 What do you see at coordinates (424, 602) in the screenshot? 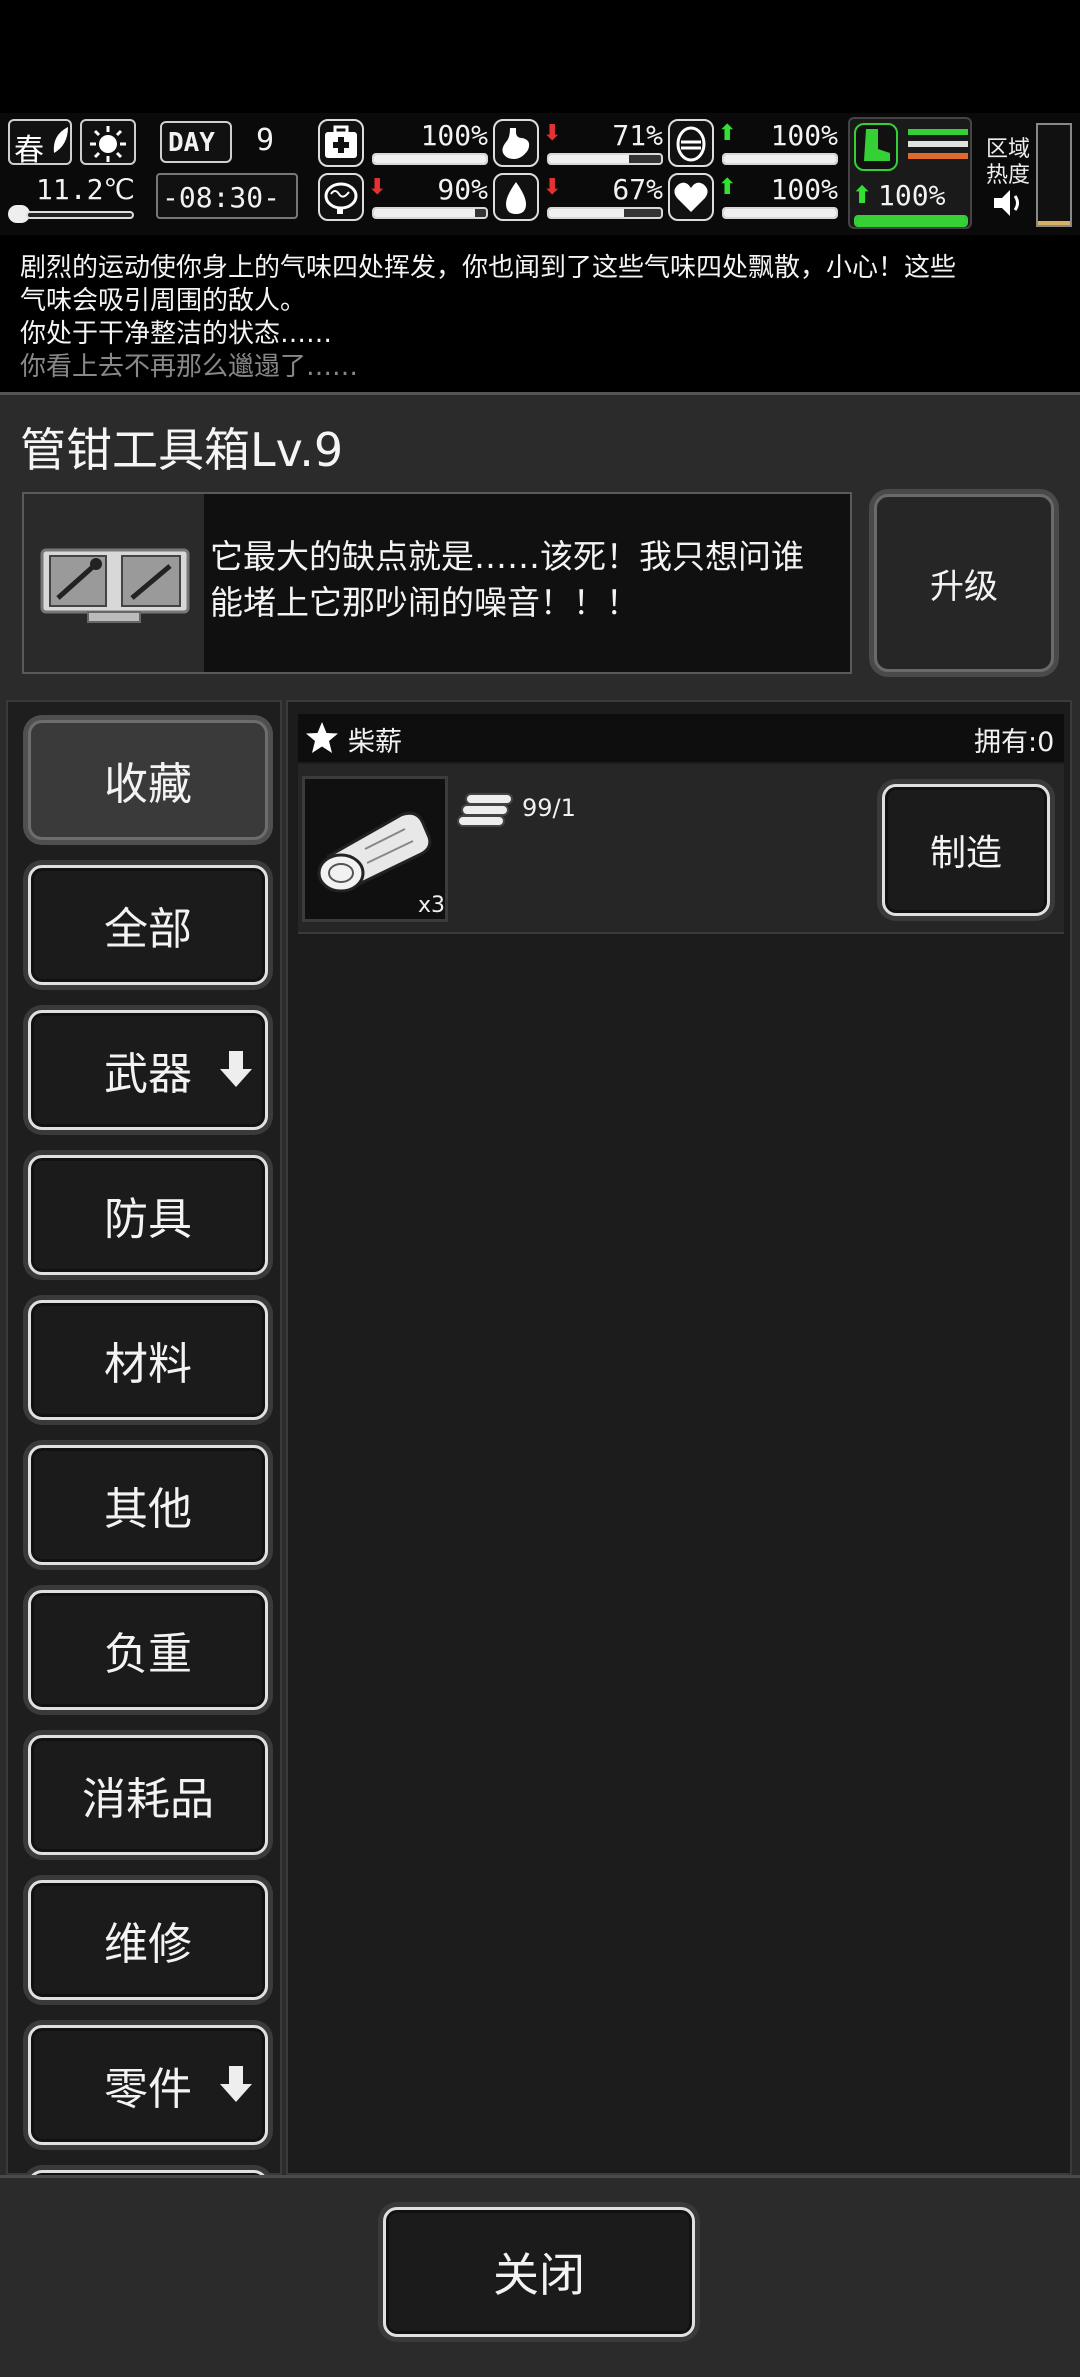
I see `description-line: 能堵上它那吵闹的噪音！！！` at bounding box center [424, 602].